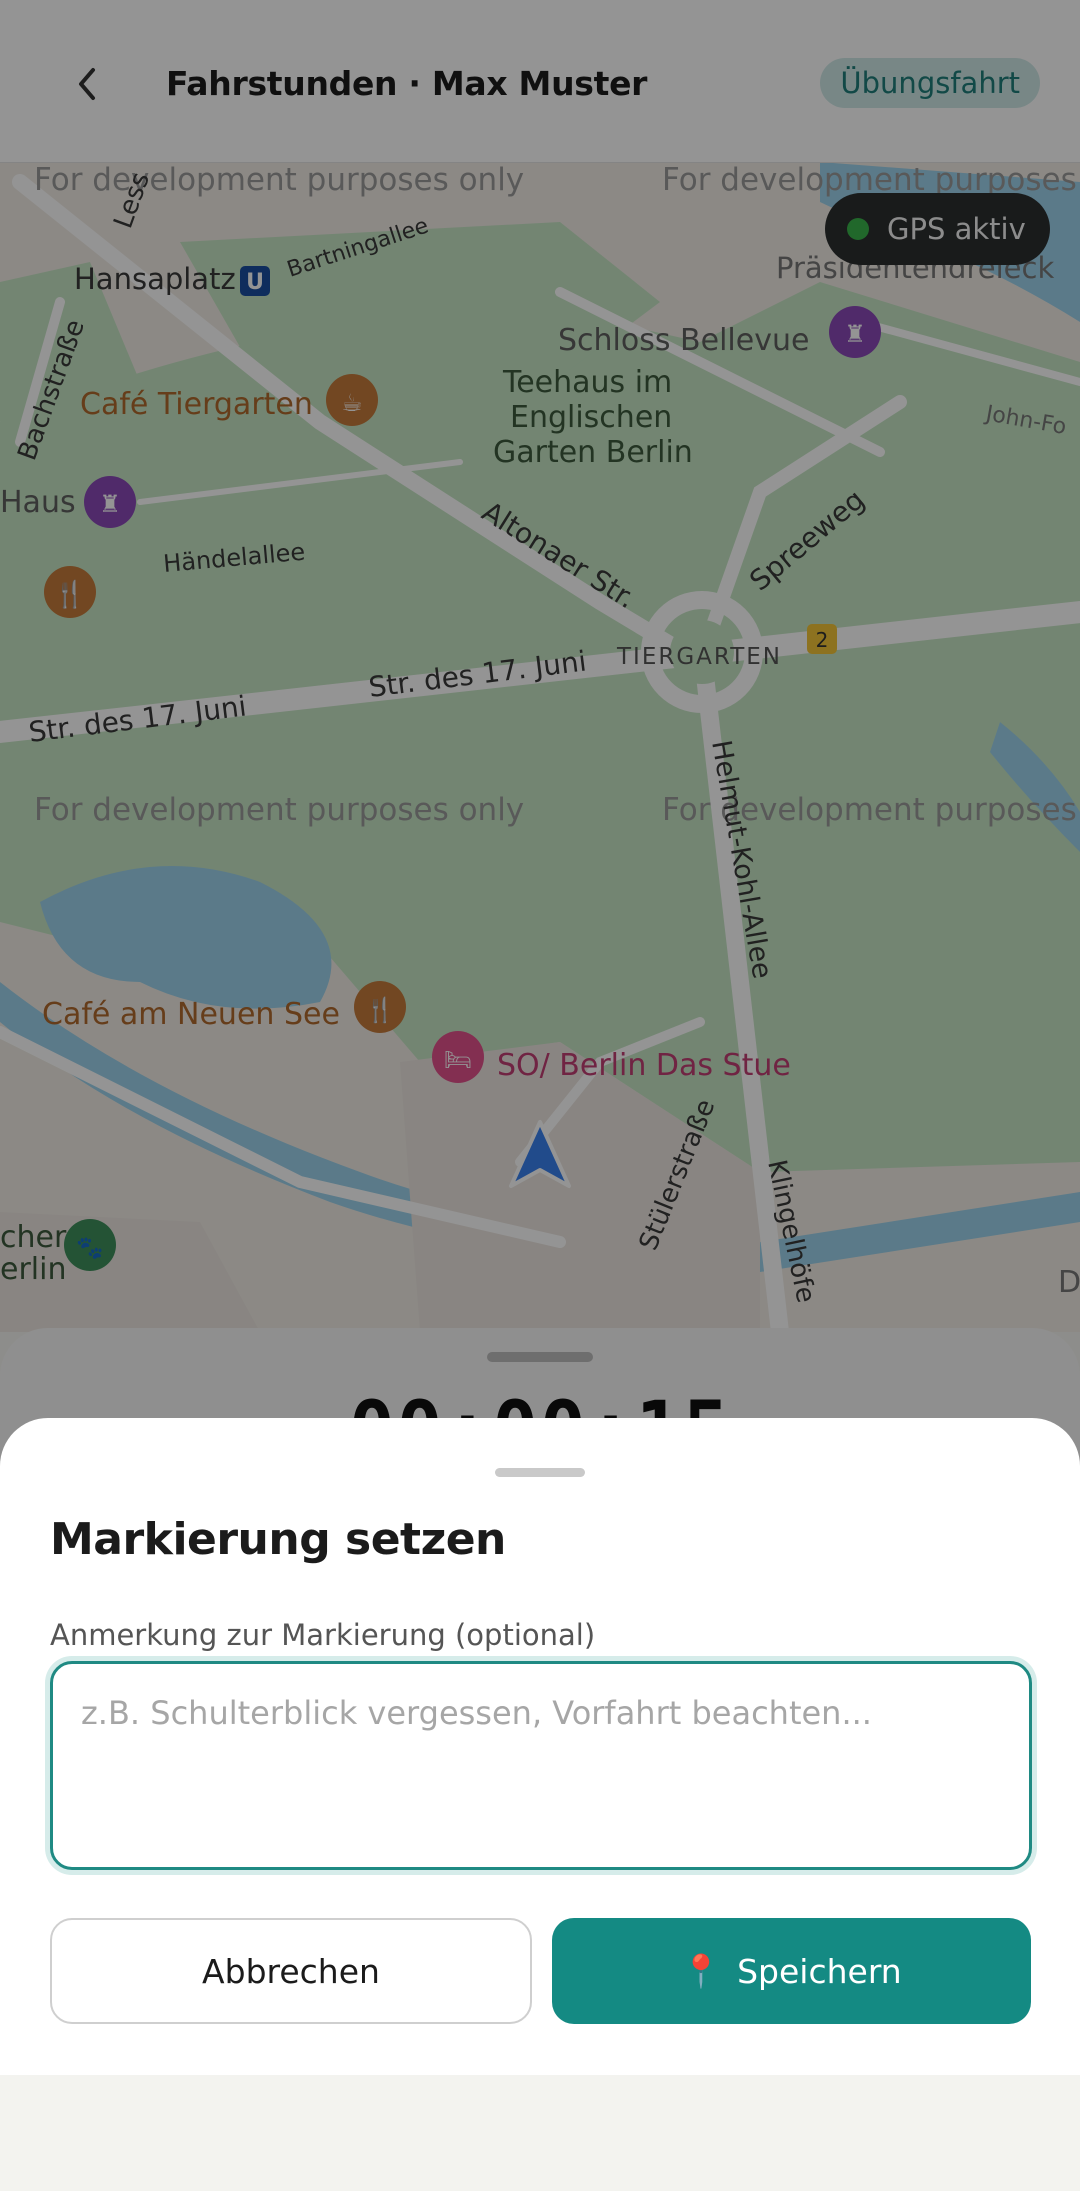  I want to click on cancel-button: Abbrechen, so click(291, 1971).